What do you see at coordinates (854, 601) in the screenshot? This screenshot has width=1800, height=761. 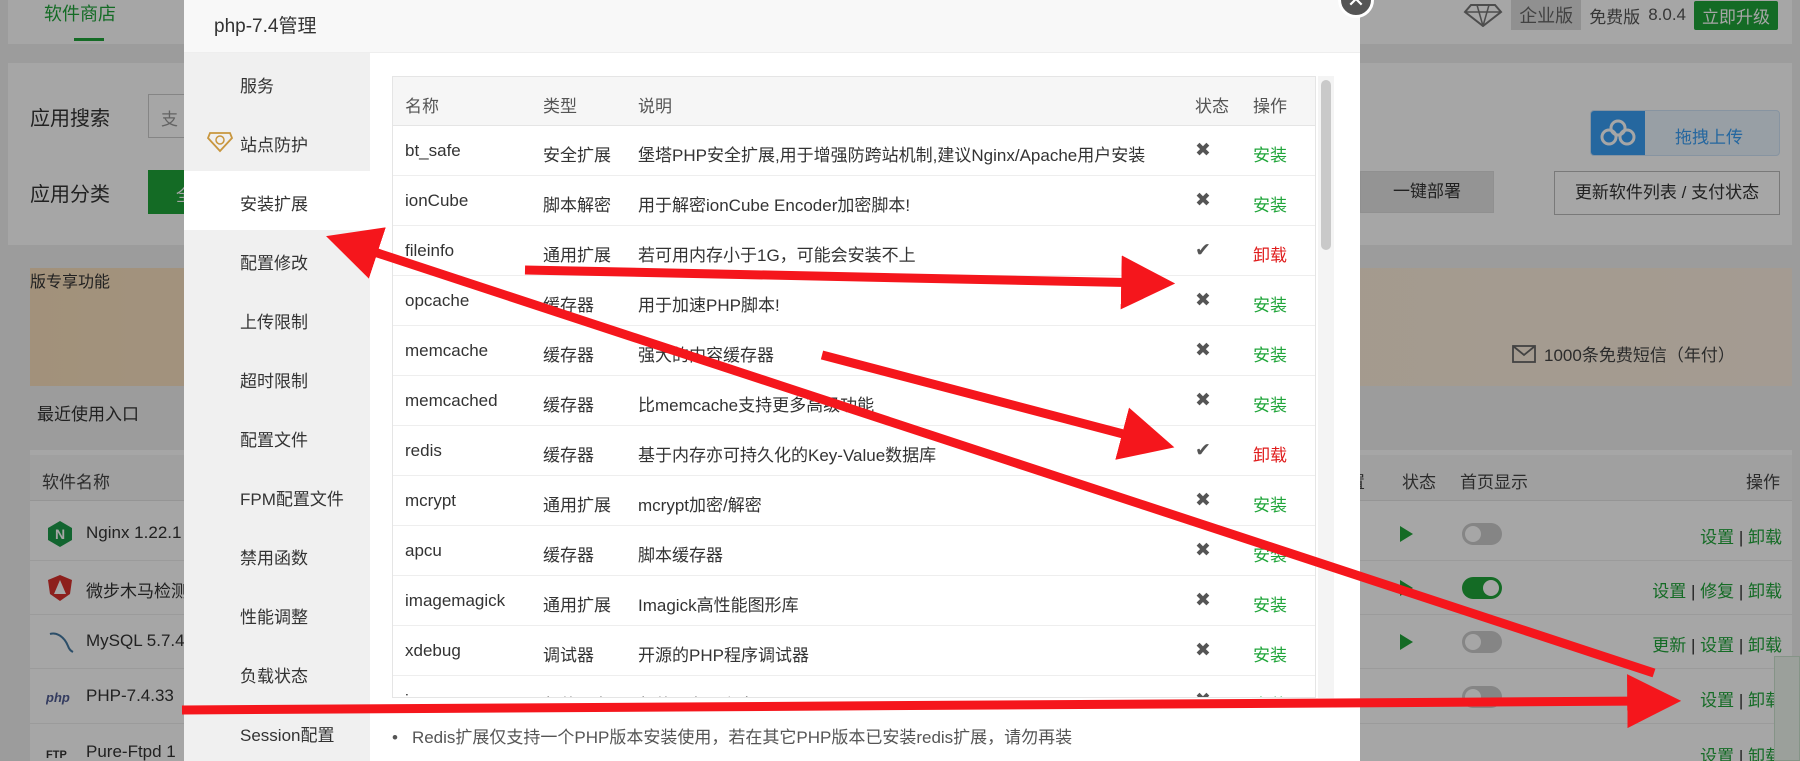 I see `extension-row: imagemagick 通用扩展 Imagick高性能图形库 ✖ 安装` at bounding box center [854, 601].